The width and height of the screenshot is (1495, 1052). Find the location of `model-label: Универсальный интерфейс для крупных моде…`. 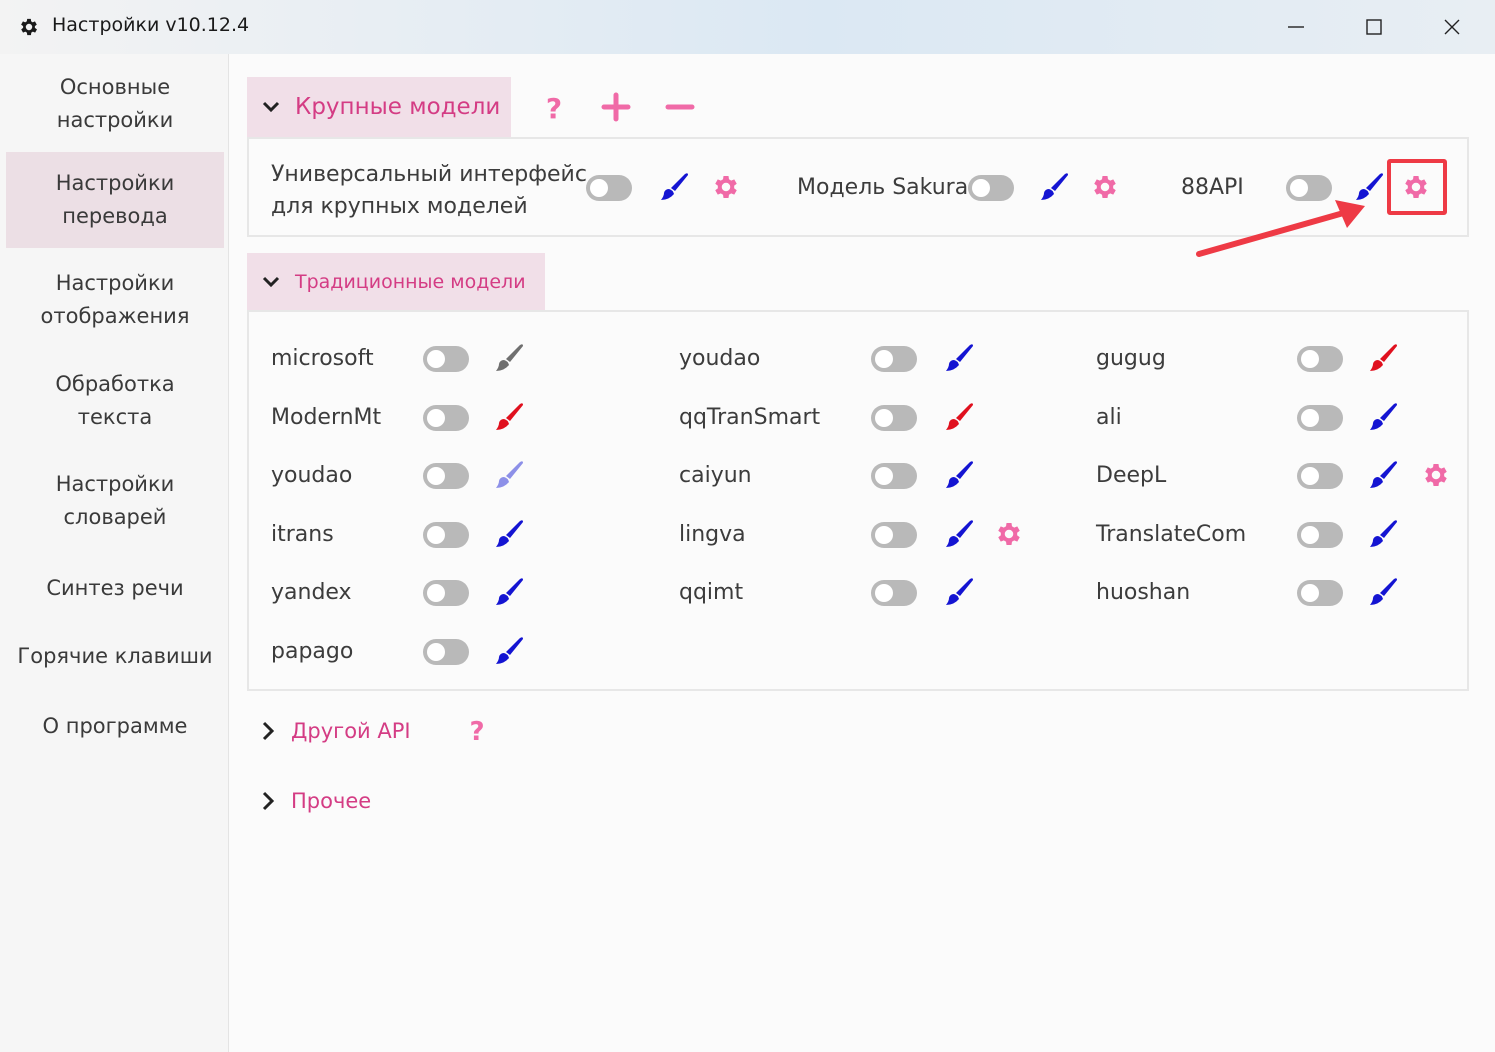

model-label: Универсальный интерфейс для крупных моде… is located at coordinates (429, 190).